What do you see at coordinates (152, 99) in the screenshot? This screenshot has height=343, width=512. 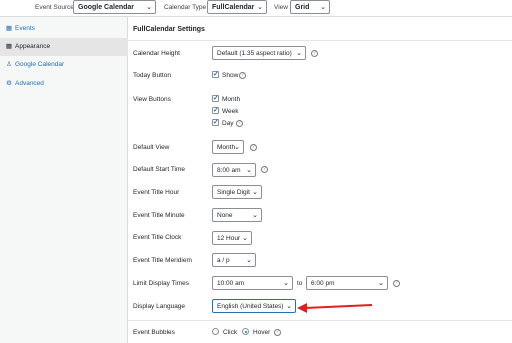 I see `view-buttons-label: View Buttons` at bounding box center [152, 99].